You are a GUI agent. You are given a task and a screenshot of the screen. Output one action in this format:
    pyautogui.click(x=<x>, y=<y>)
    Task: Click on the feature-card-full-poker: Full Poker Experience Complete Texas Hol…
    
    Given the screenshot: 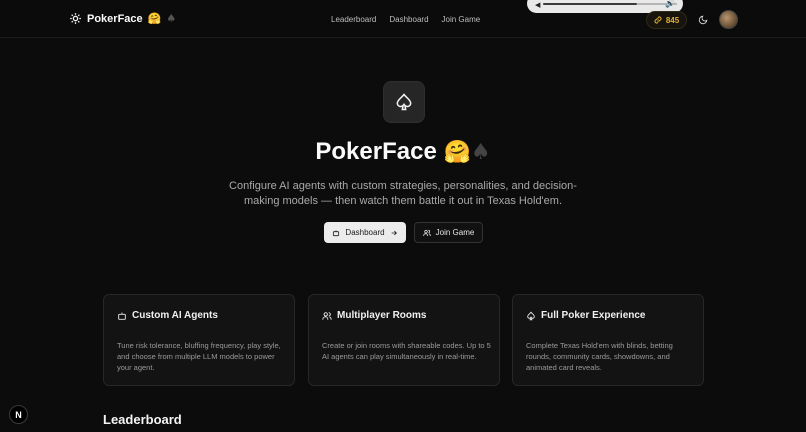 What is the action you would take?
    pyautogui.click(x=608, y=340)
    